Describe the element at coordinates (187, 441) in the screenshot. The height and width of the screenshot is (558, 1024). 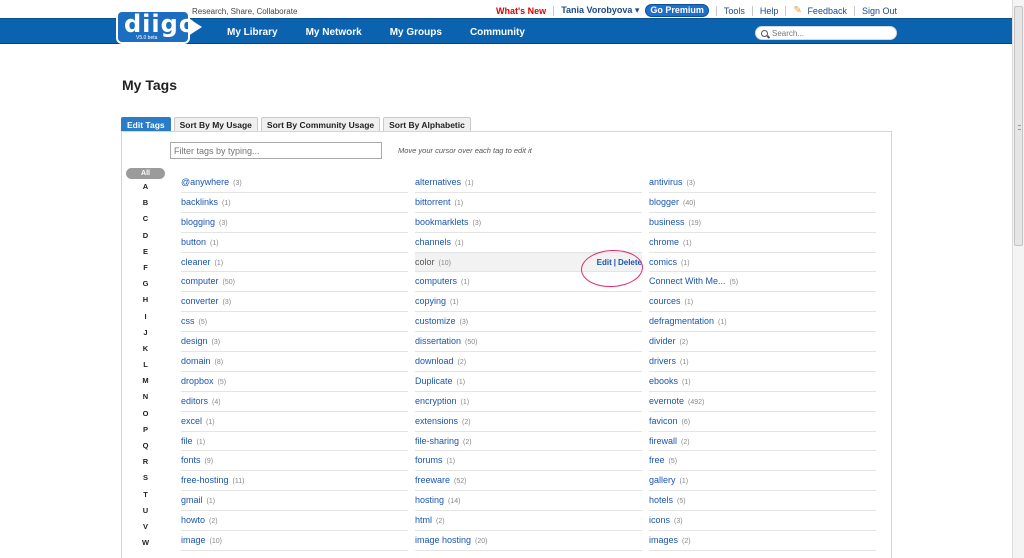
I see `tag-name: file` at that location.